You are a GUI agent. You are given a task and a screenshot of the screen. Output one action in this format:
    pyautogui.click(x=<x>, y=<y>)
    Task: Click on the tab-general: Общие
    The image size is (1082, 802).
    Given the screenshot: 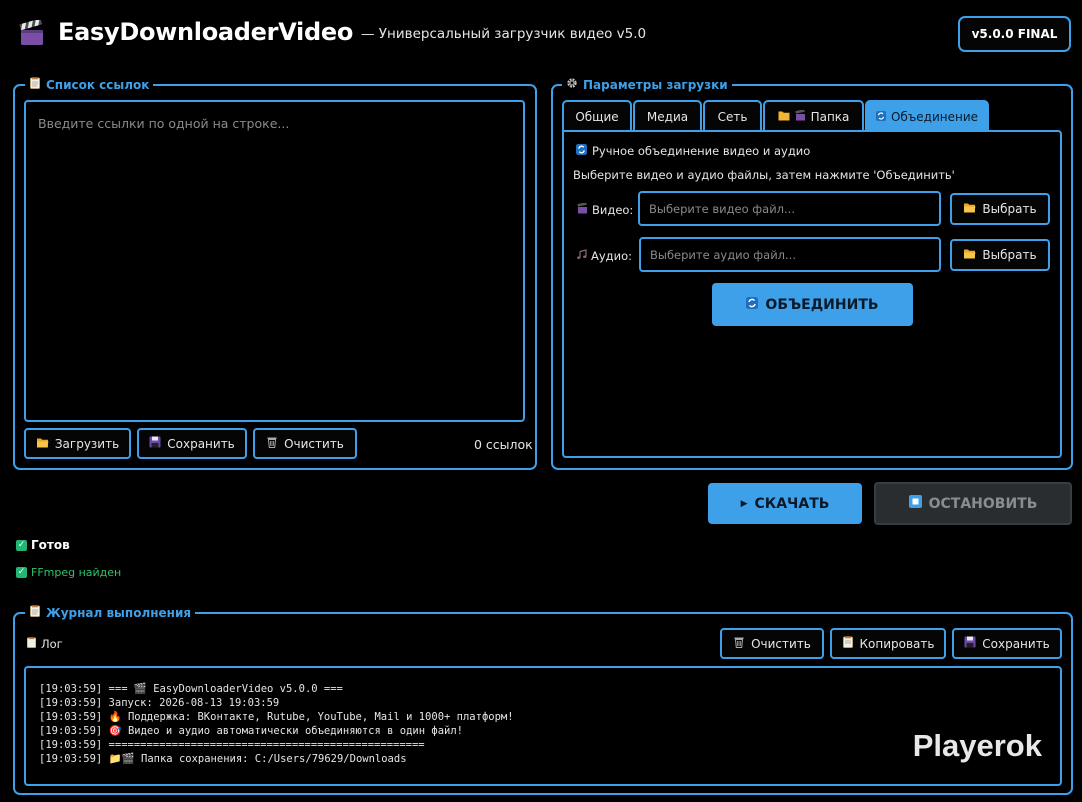 What is the action you would take?
    pyautogui.click(x=597, y=115)
    